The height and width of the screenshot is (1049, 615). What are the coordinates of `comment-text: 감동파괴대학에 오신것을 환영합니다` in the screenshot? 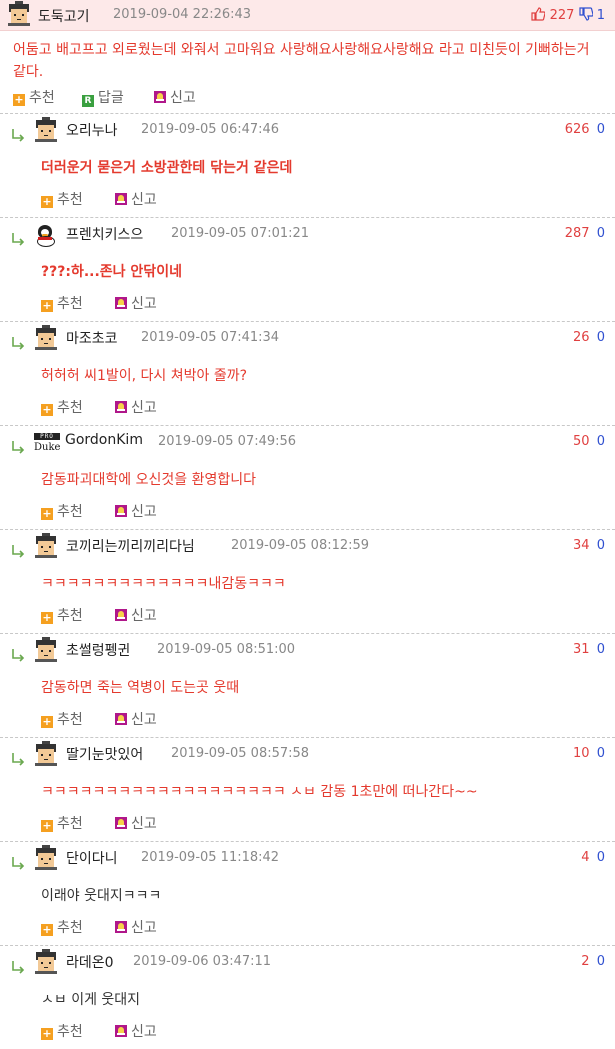 It's located at (148, 480).